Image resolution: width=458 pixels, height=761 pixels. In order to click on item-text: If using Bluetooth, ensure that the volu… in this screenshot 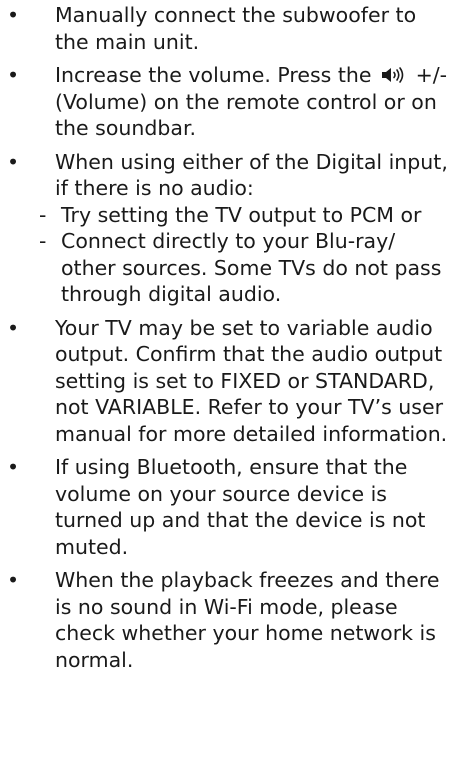, I will do `click(240, 507)`.